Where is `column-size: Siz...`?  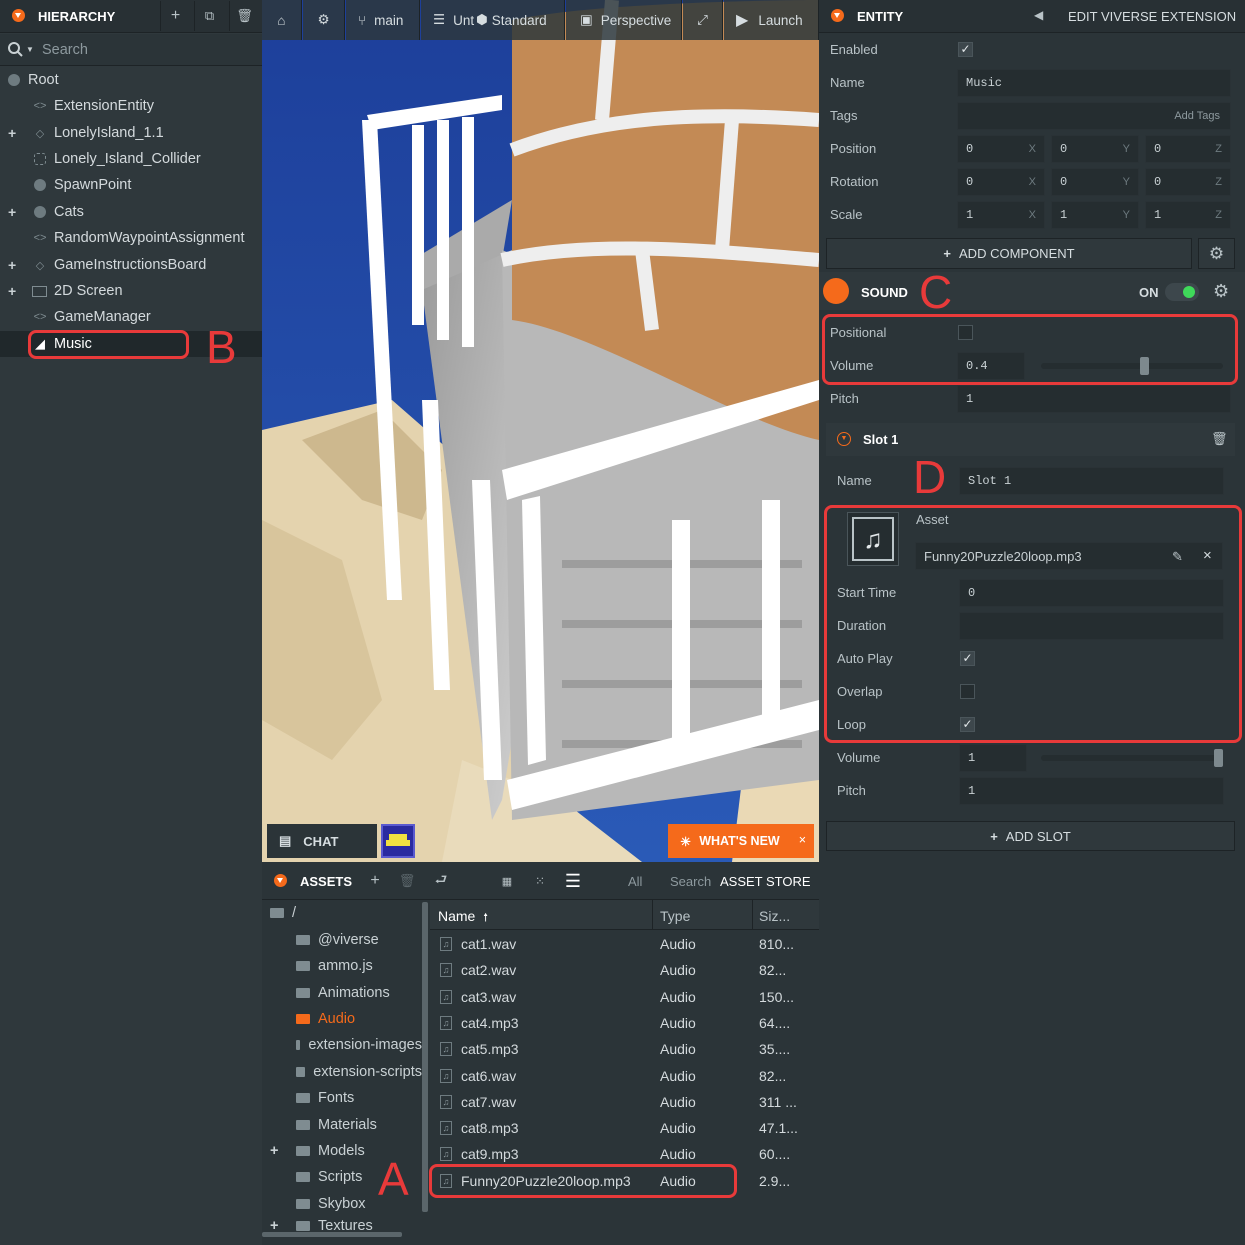 column-size: Siz... is located at coordinates (774, 916).